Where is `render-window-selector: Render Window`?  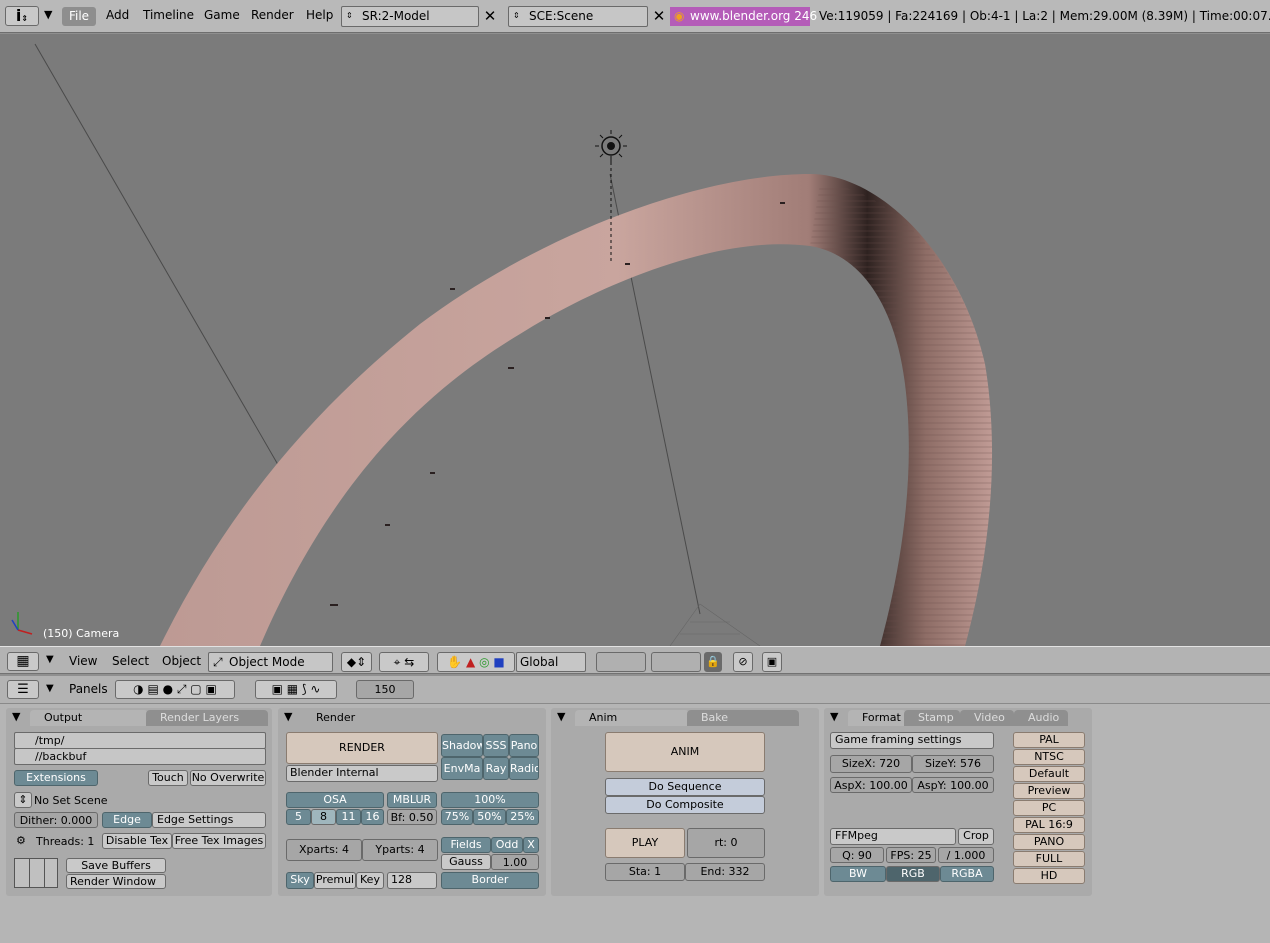
render-window-selector: Render Window is located at coordinates (116, 881).